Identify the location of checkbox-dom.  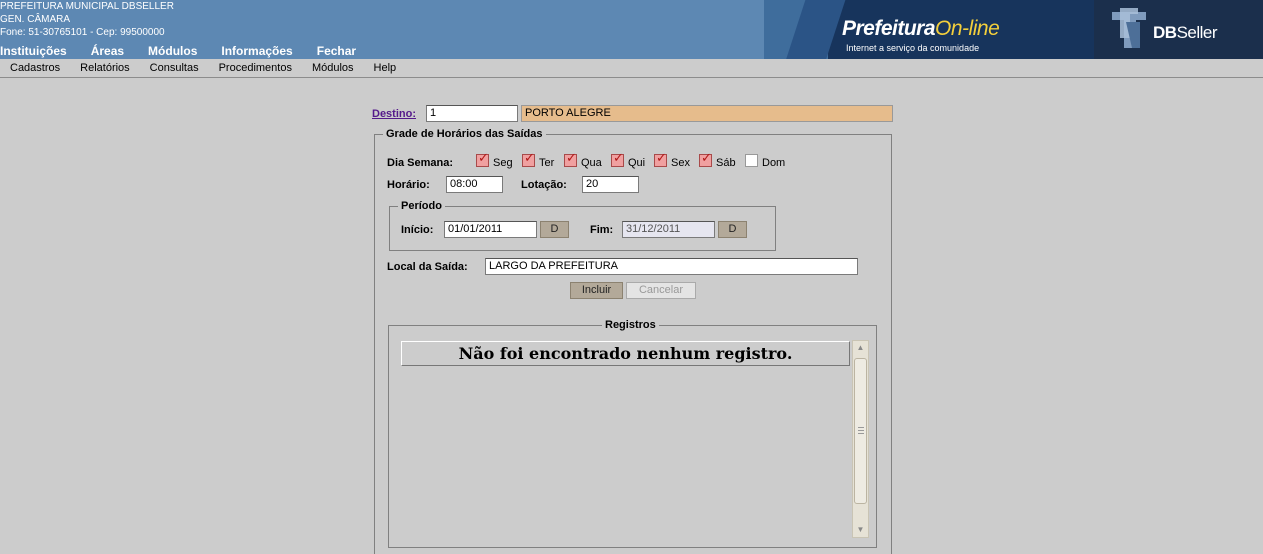
(751, 160).